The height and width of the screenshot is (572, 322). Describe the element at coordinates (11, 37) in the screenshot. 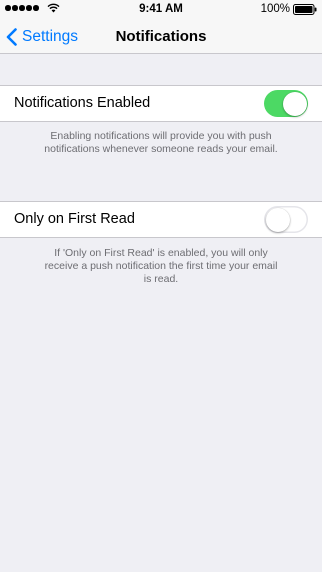

I see `chevron-left-icon` at that location.